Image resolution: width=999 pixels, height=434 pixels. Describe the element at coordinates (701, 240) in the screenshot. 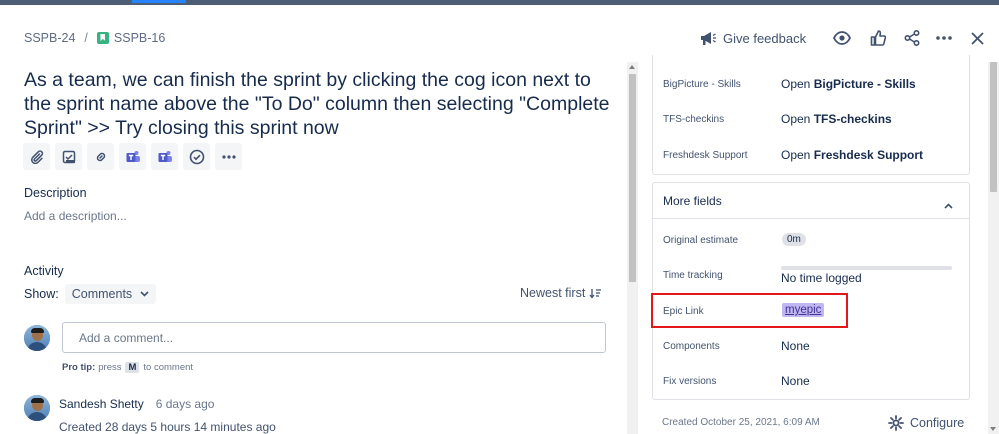

I see `original-estimate-label: Original estimate` at that location.